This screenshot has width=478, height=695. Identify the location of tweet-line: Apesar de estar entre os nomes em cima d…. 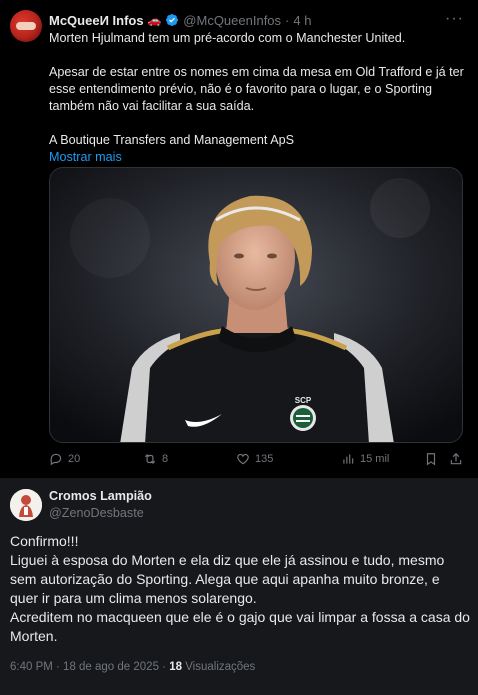
(256, 89).